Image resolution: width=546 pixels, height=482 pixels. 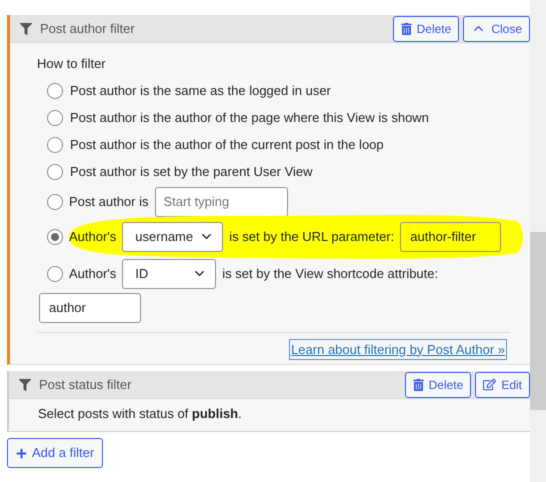 I want to click on help-link: Learn about filtering by Post Author », so click(x=398, y=349).